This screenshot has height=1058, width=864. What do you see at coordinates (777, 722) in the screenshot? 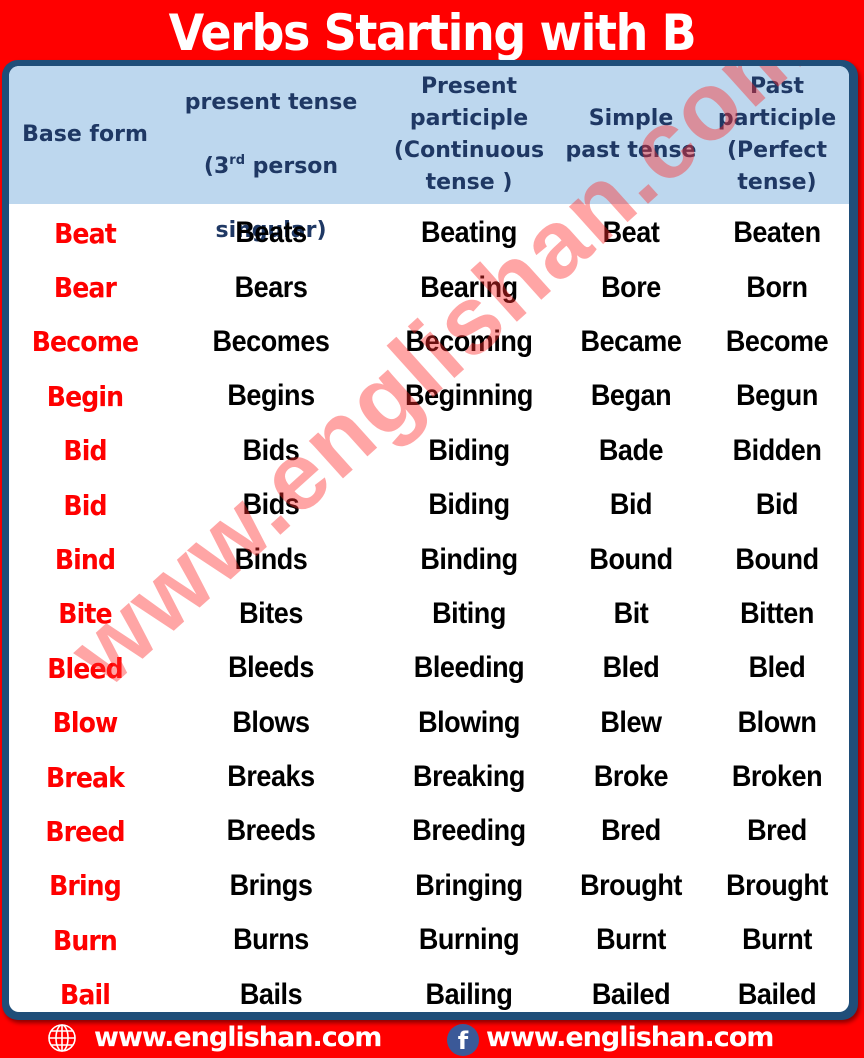
I see `cell-past-participle: Blown` at bounding box center [777, 722].